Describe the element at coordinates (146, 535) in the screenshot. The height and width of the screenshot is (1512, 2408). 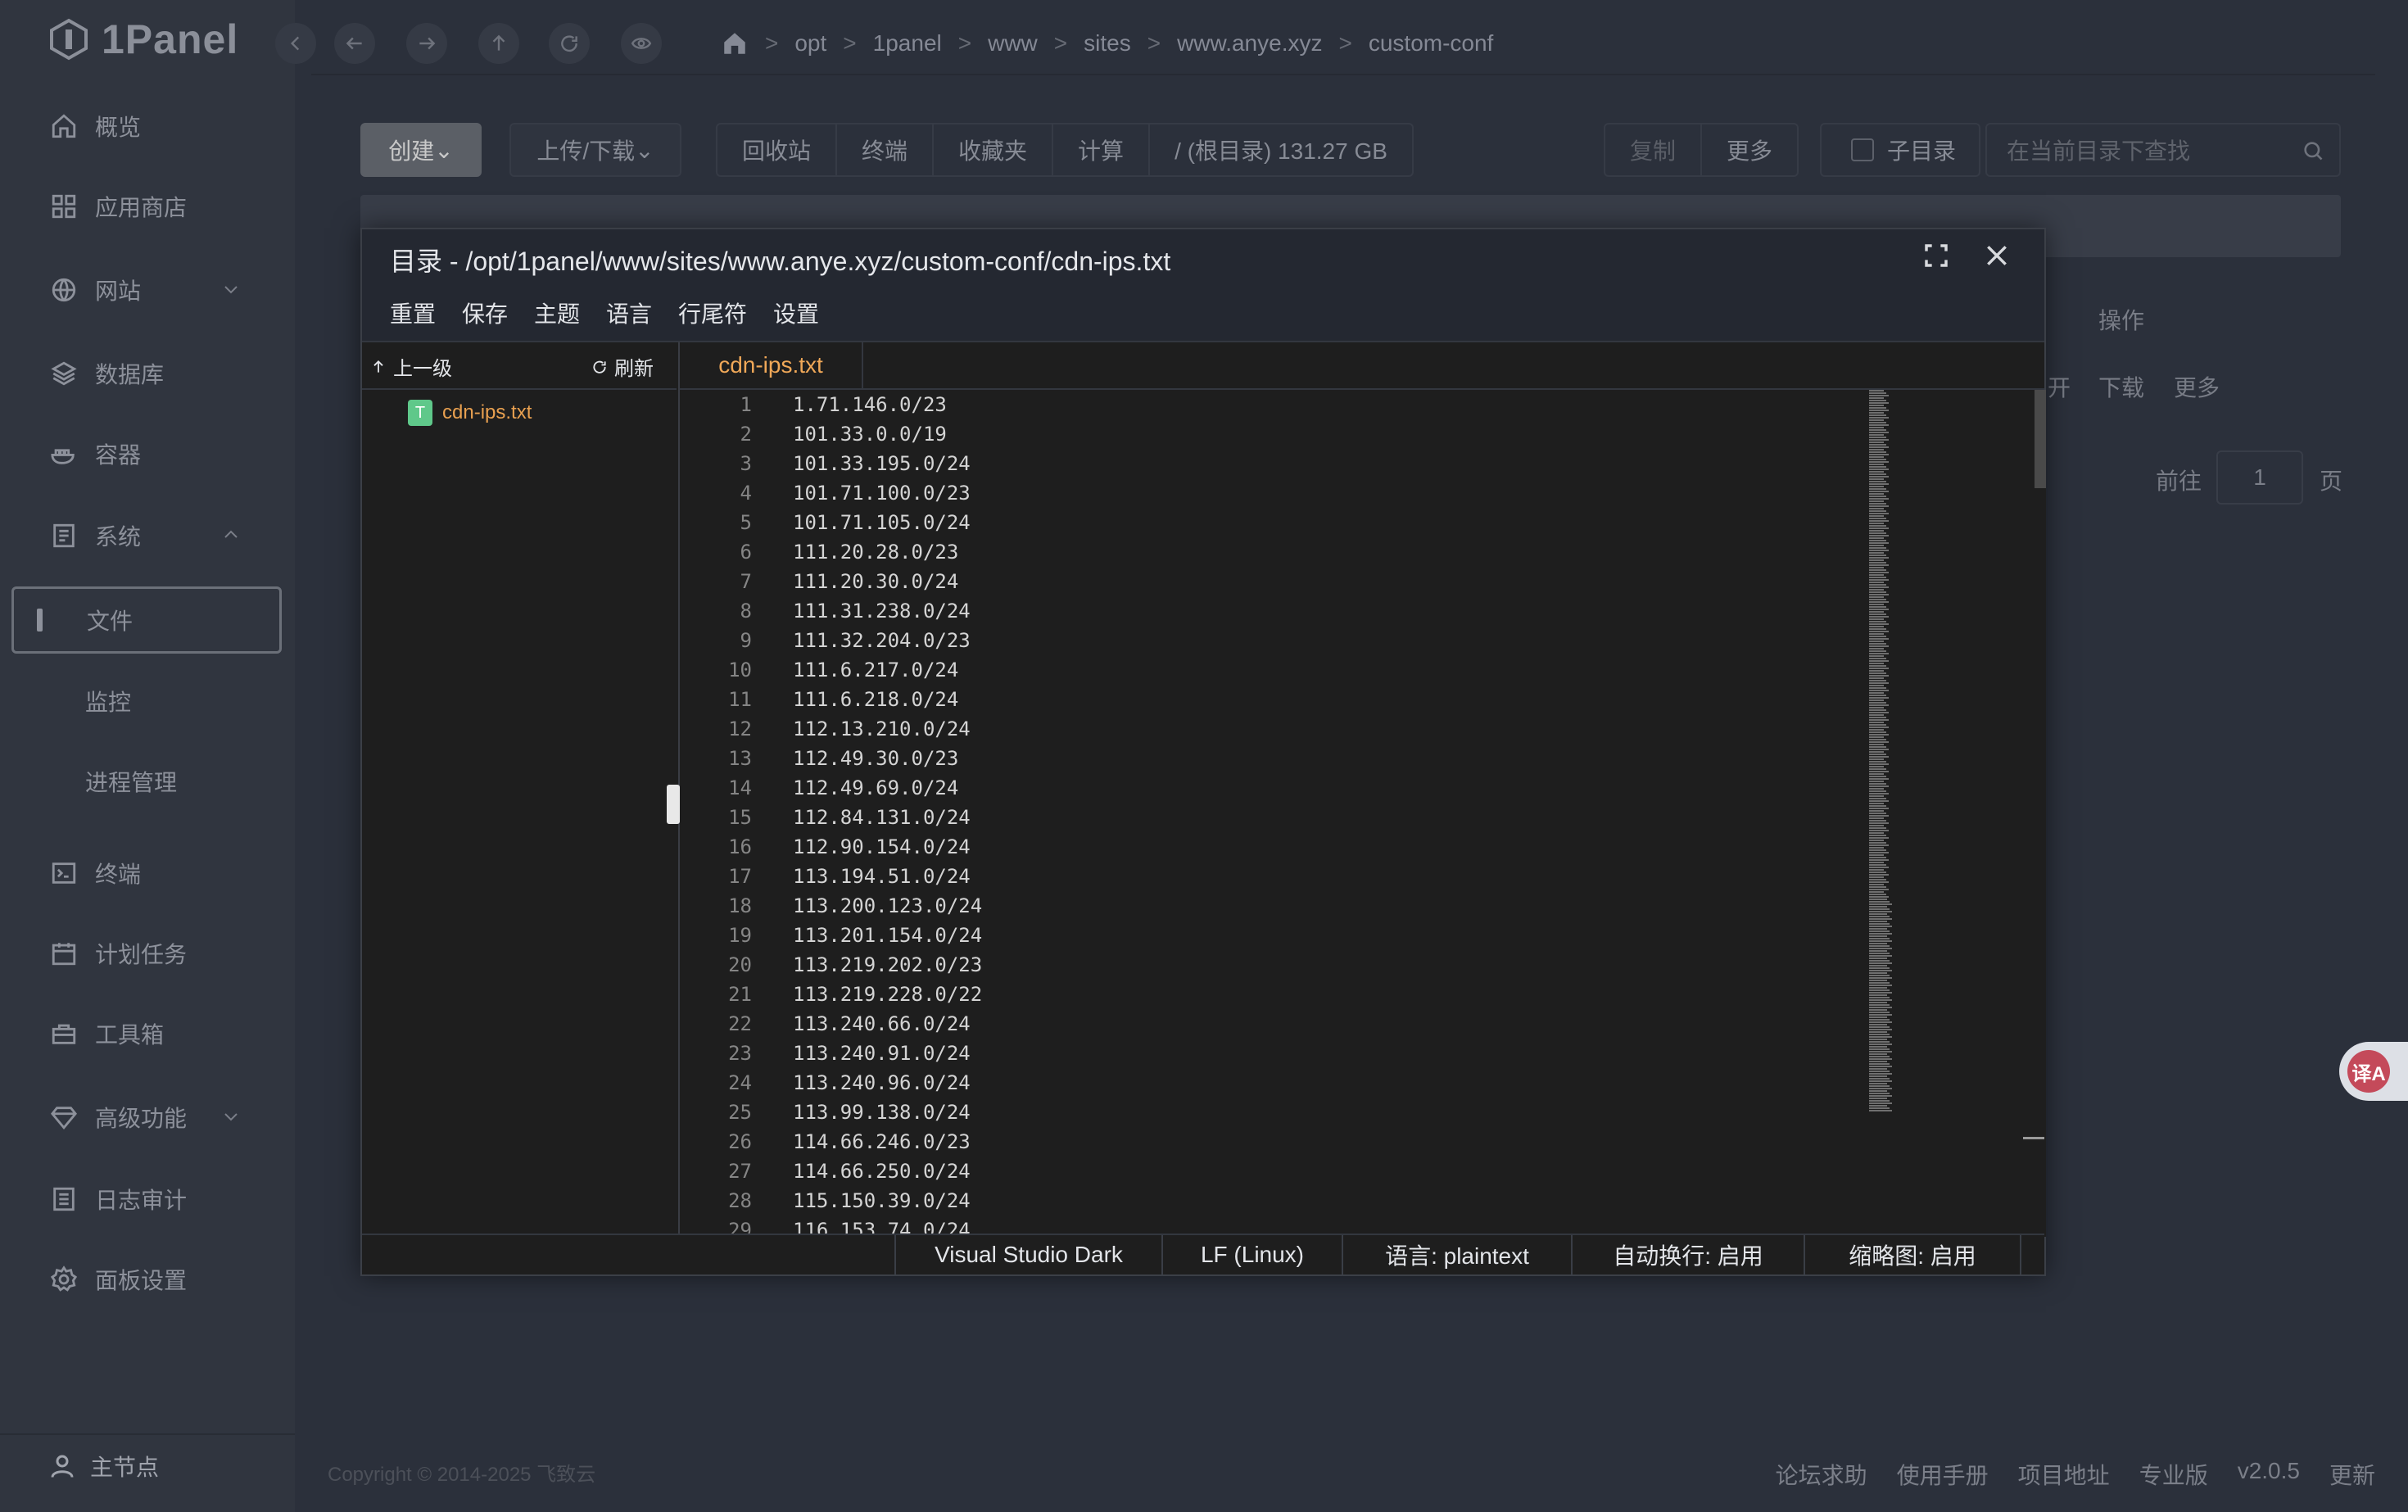
I see `sidebar-item-system: 系统` at that location.